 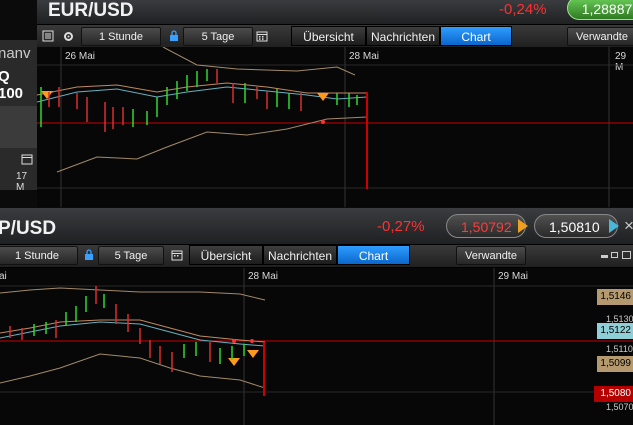 What do you see at coordinates (300, 255) in the screenshot?
I see `bottom-tab-news: Nachrichten` at bounding box center [300, 255].